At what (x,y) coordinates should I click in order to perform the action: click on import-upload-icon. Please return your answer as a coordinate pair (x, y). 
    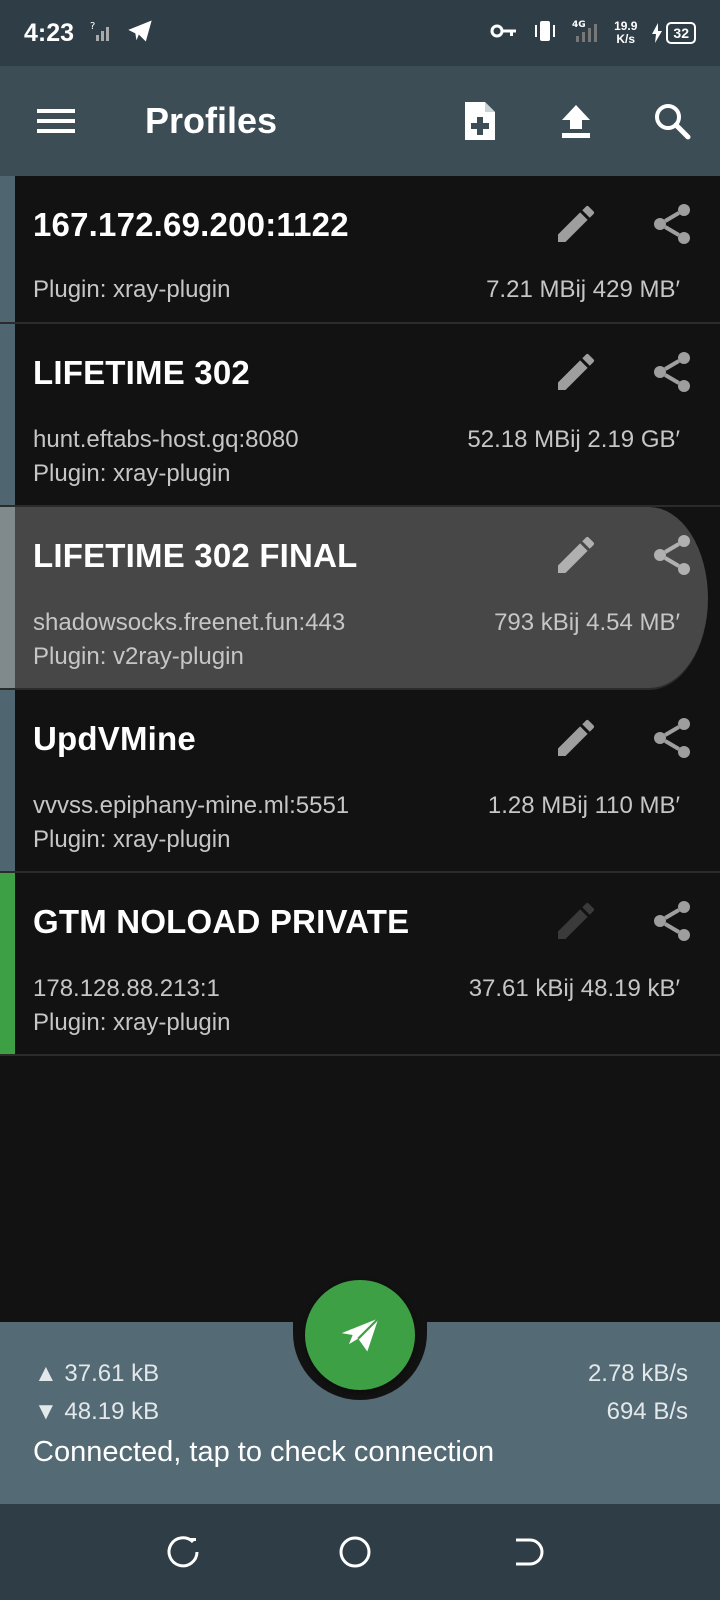
    Looking at the image, I should click on (576, 121).